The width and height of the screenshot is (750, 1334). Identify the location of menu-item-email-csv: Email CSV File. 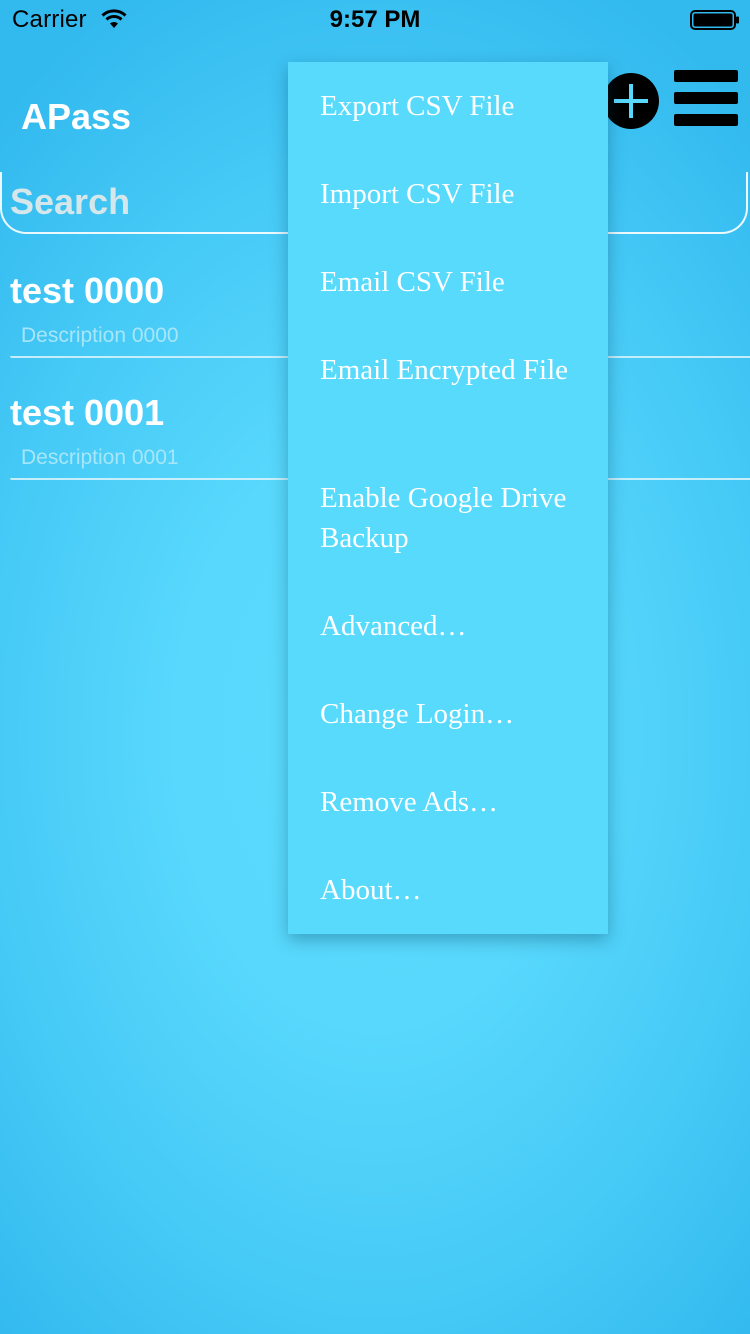
(455, 282).